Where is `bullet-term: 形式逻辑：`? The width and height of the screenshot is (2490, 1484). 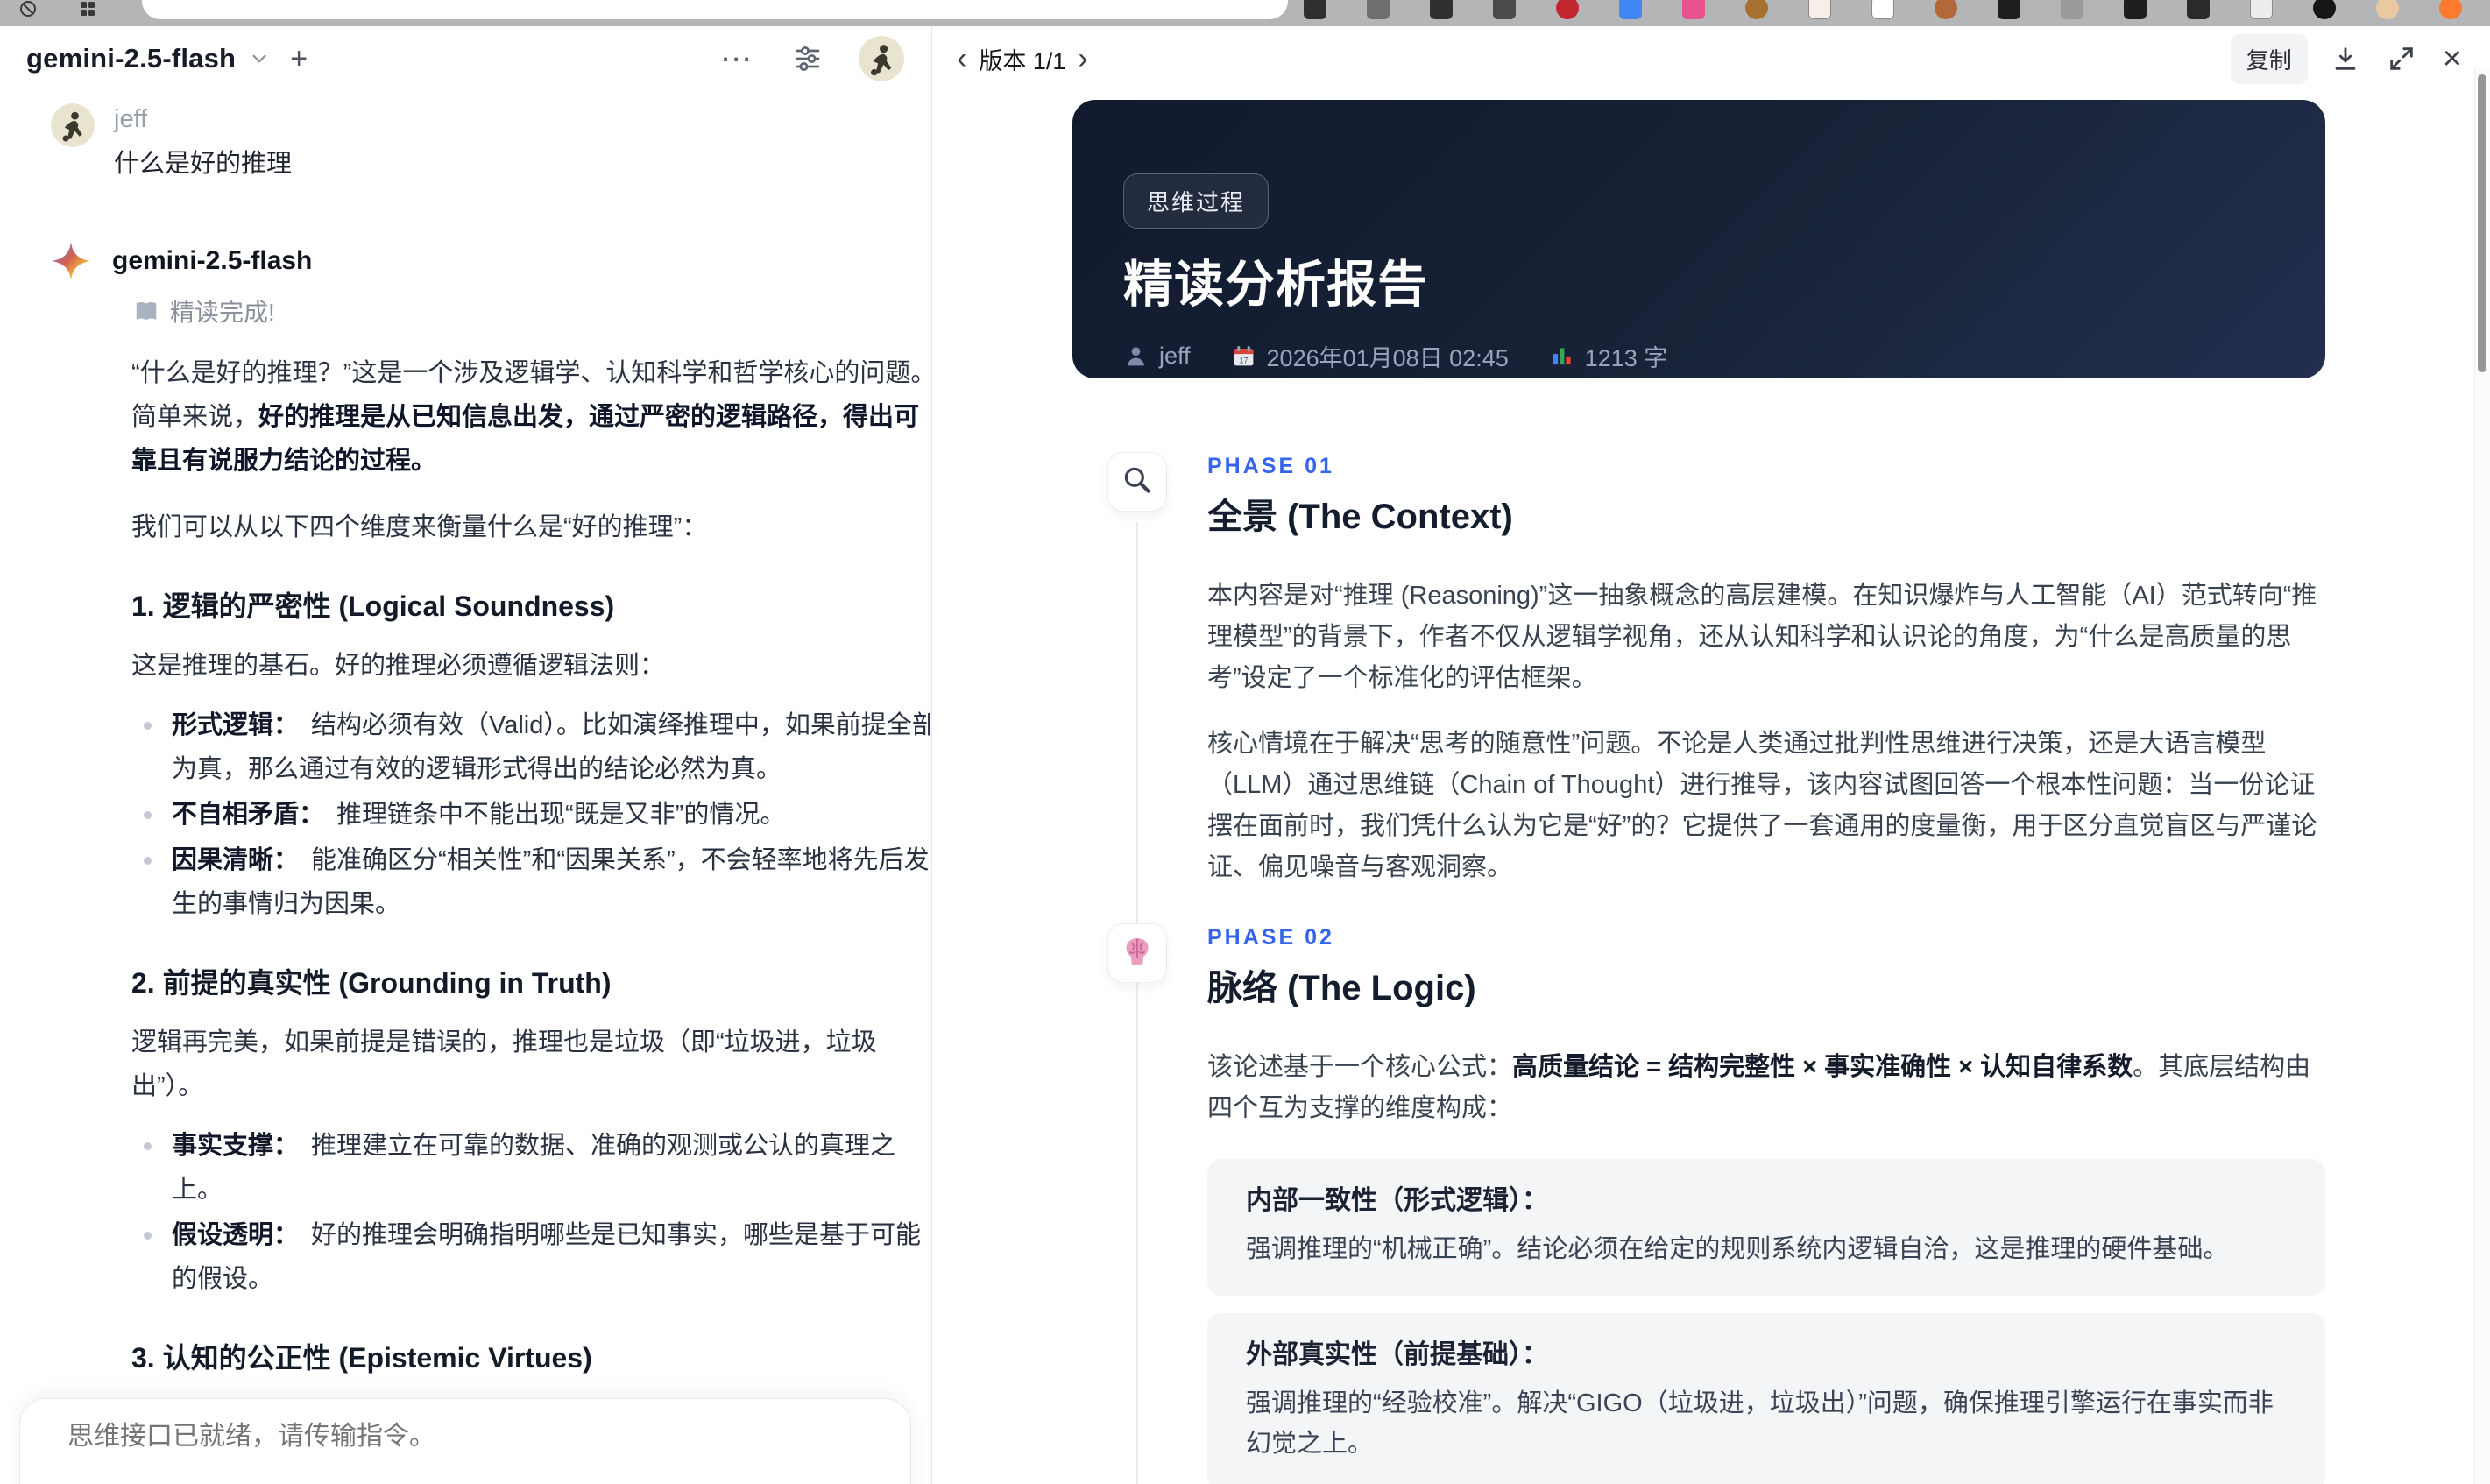
bullet-term: 形式逻辑： is located at coordinates (236, 725).